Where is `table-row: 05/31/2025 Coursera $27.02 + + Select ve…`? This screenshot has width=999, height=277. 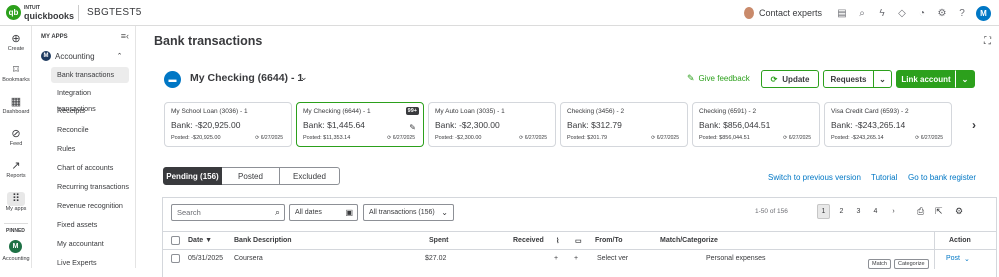 table-row: 05/31/2025 Coursera $27.02 + + Select ve… is located at coordinates (579, 259).